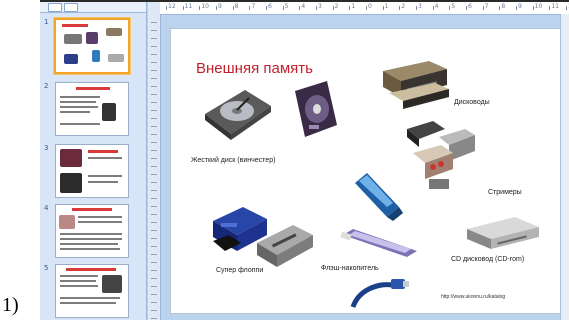 The width and height of the screenshot is (569, 320). Describe the element at coordinates (564, 167) in the screenshot. I see `vertical-scrollbar` at that location.